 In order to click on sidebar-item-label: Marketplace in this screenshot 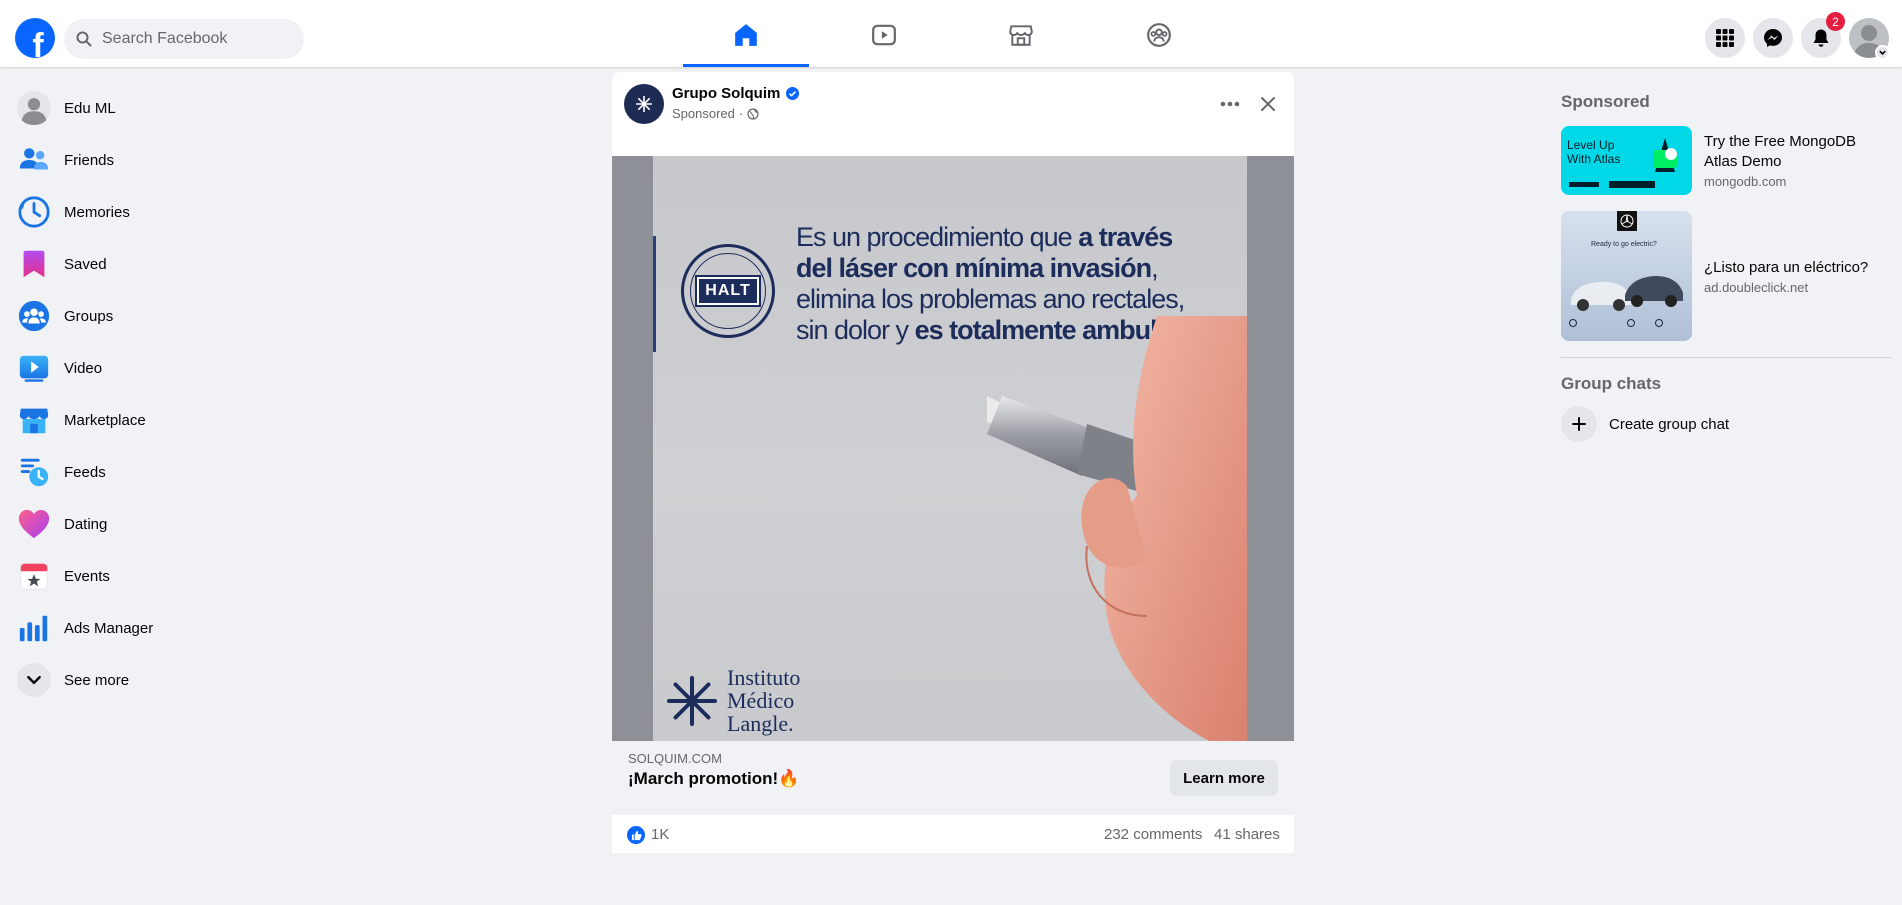, I will do `click(105, 420)`.